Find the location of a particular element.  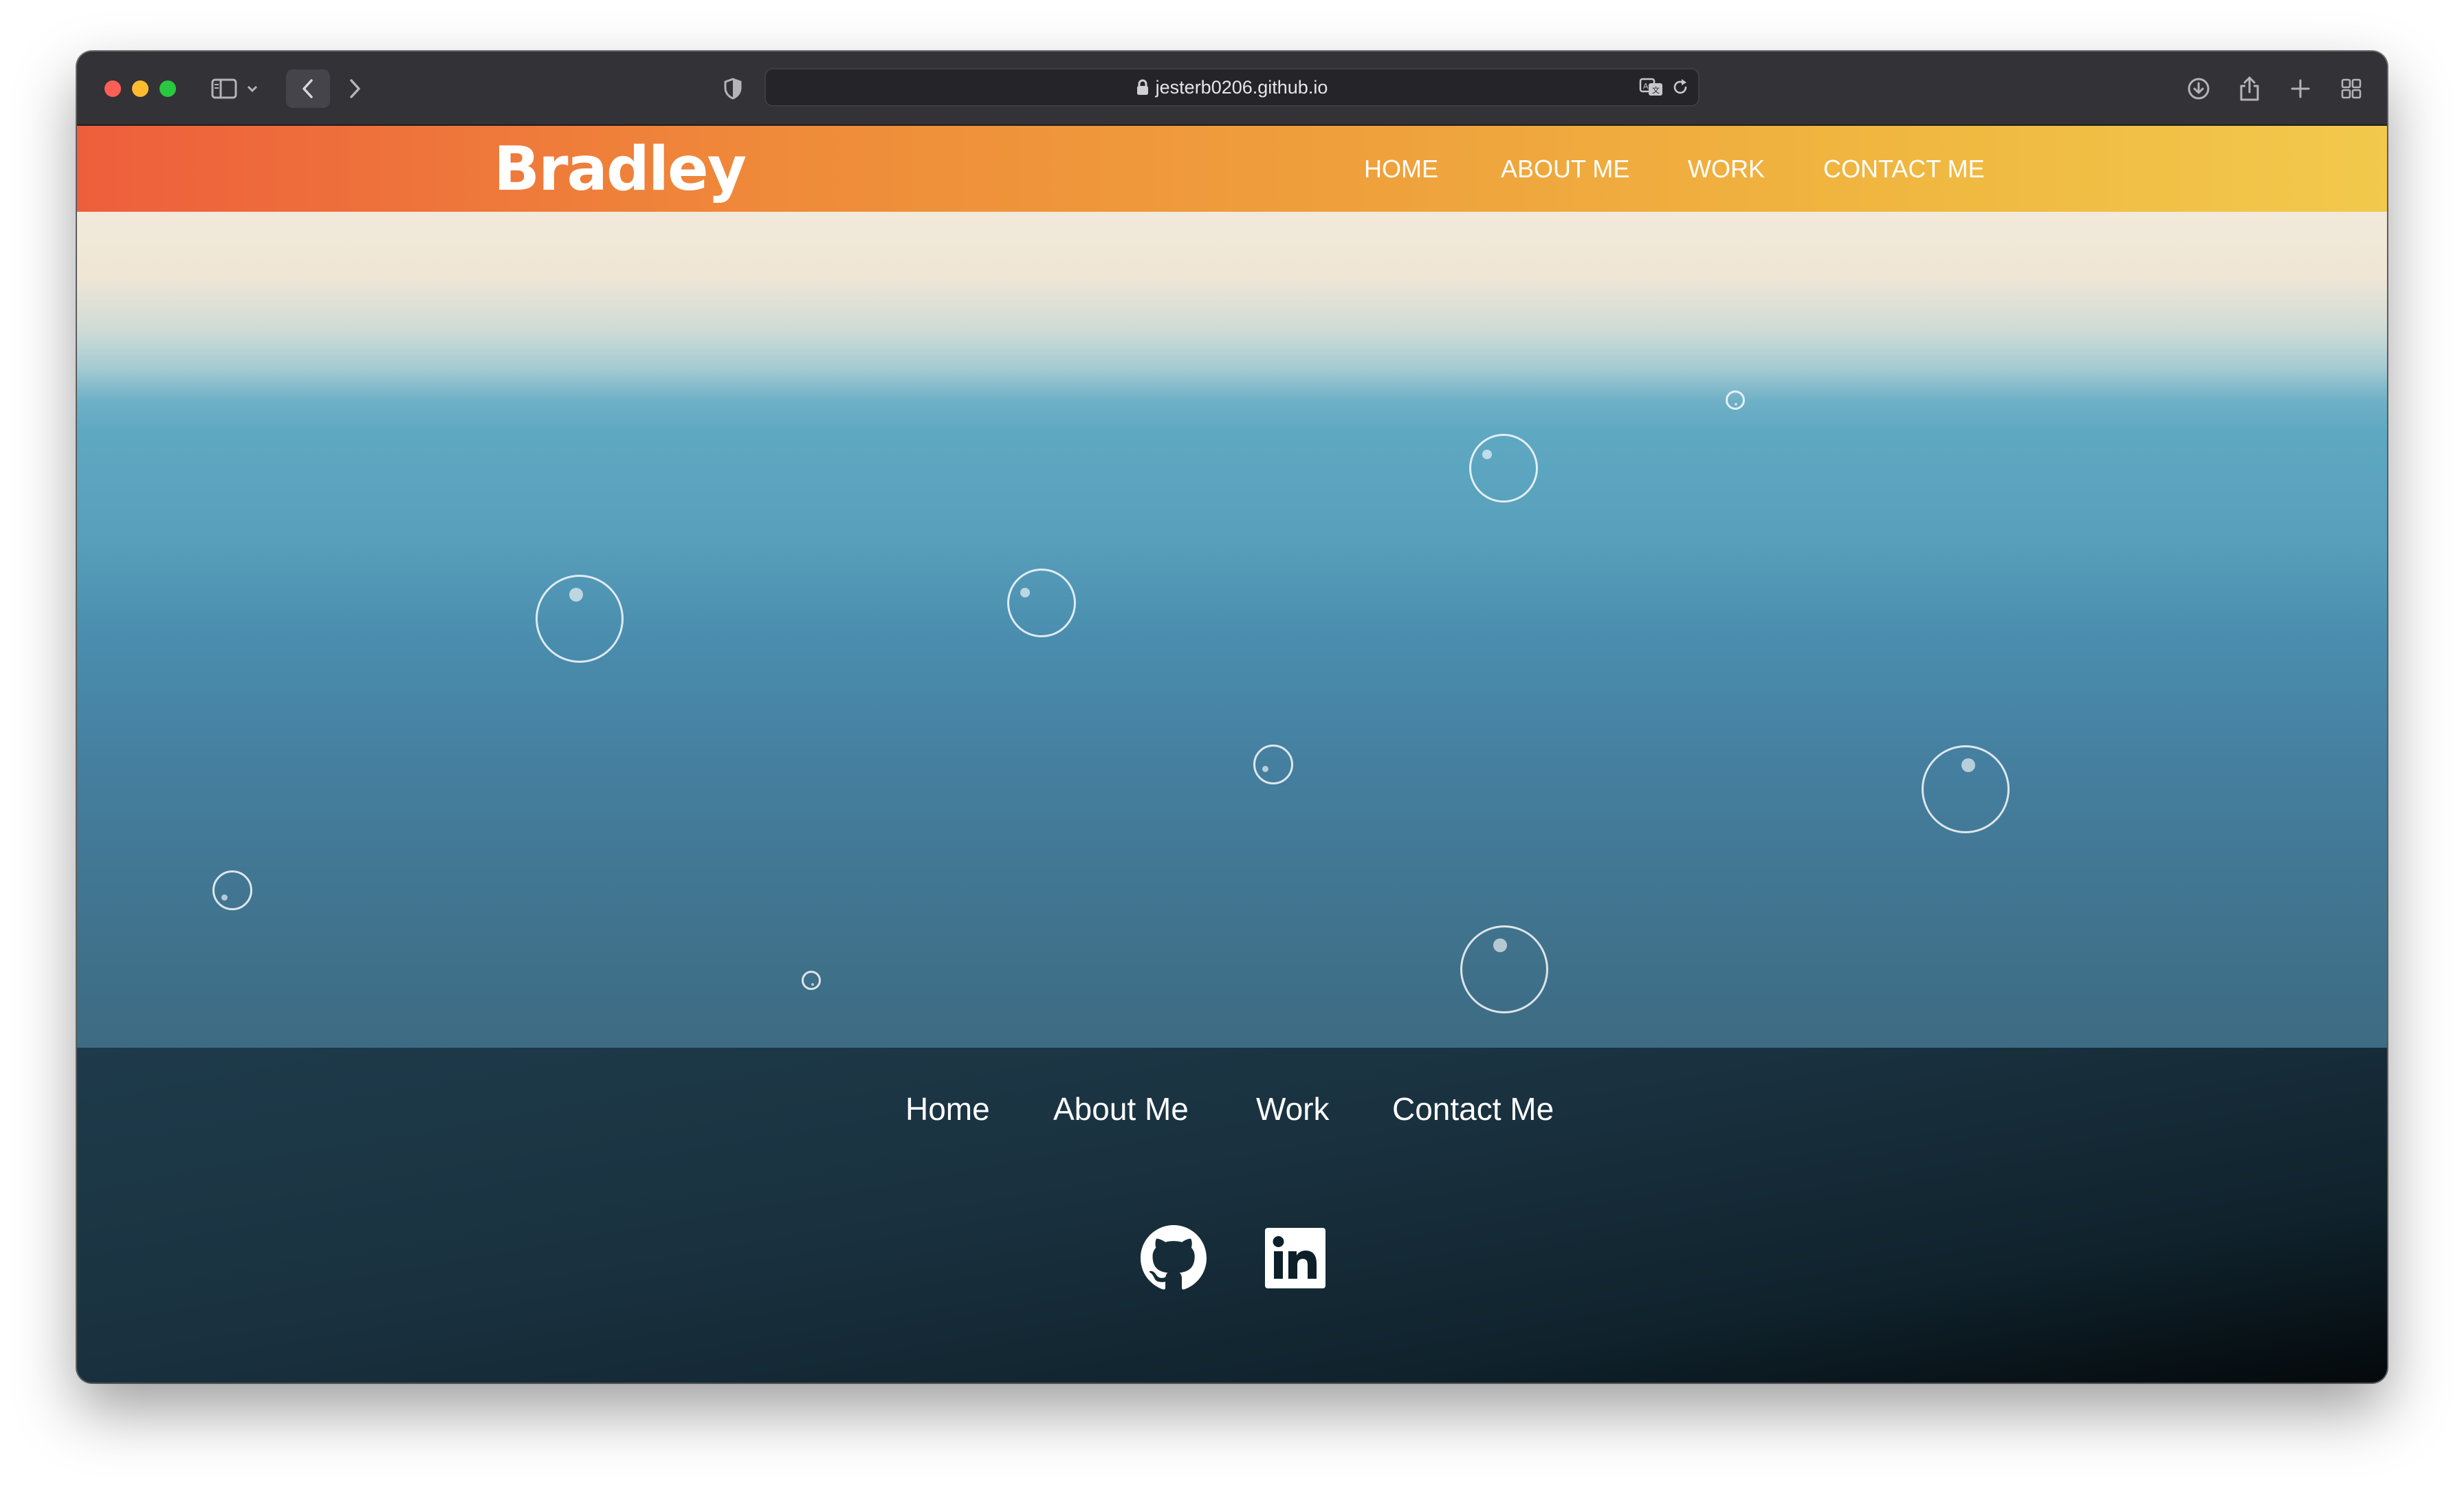

address-bar: jesterb0206.github.io A 文 is located at coordinates (1232, 87).